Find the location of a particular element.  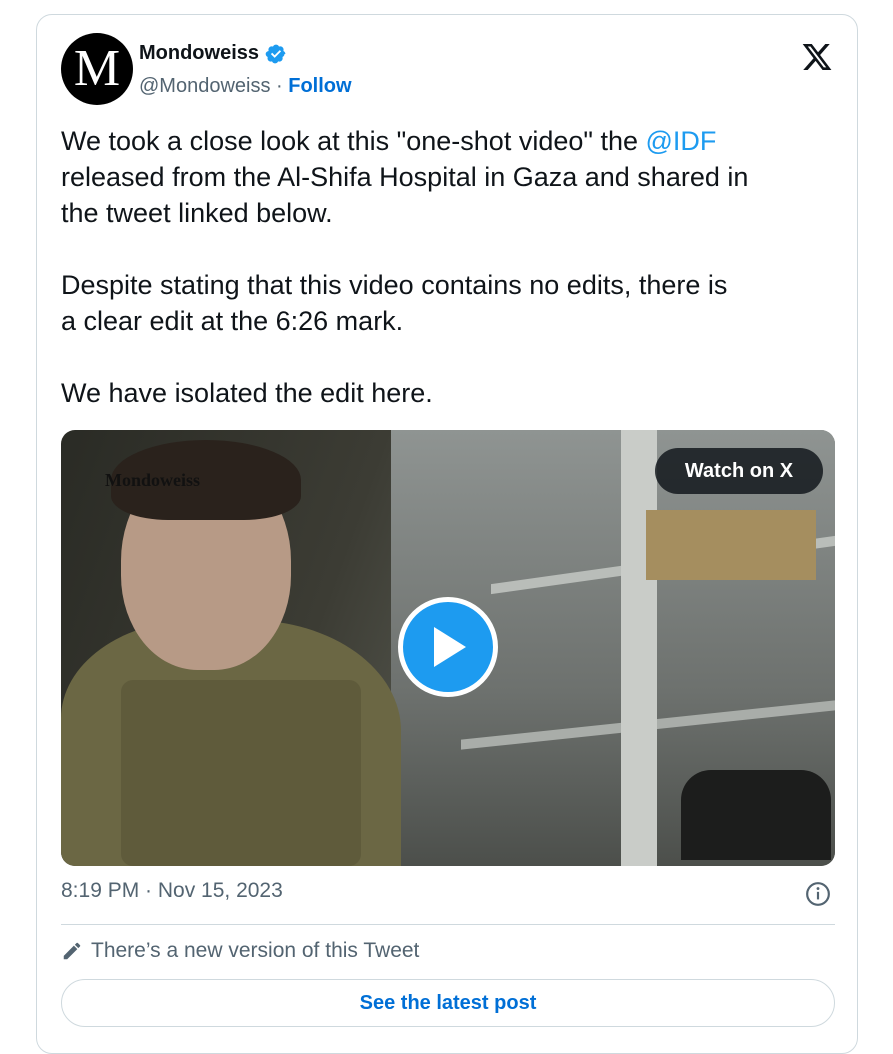

video-watermark: Mondoweiss is located at coordinates (153, 480).